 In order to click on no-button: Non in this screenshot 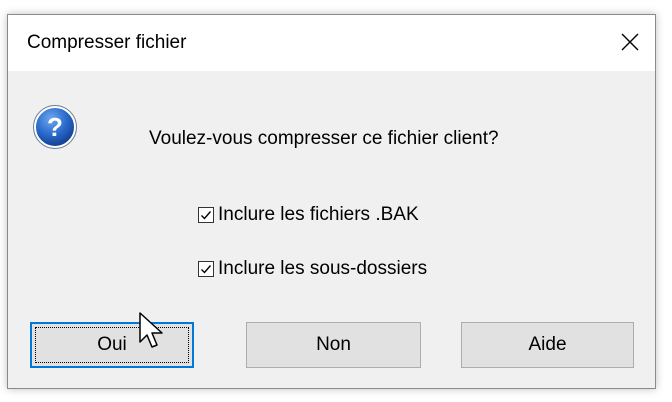, I will do `click(333, 345)`.